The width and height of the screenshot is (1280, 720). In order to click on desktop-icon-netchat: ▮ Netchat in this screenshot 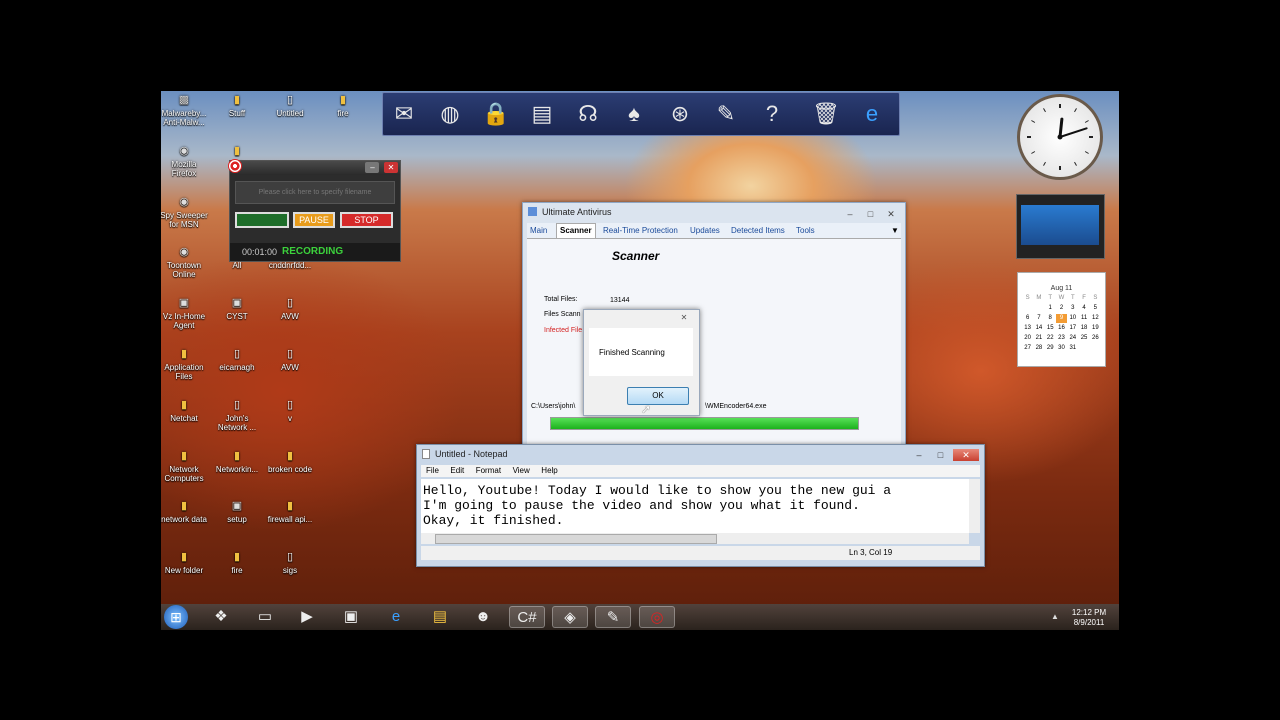, I will do `click(185, 411)`.